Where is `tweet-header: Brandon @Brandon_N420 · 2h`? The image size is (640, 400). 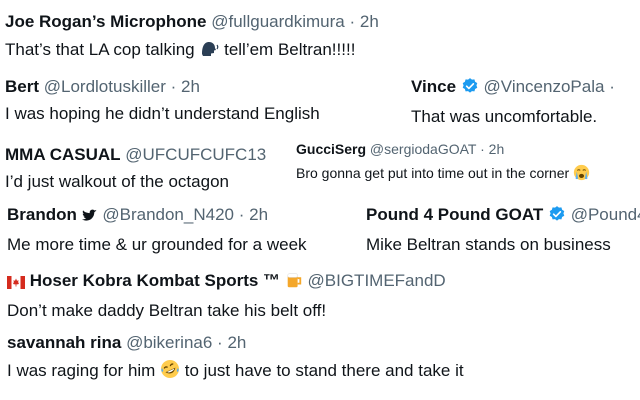 tweet-header: Brandon @Brandon_N420 · 2h is located at coordinates (157, 216).